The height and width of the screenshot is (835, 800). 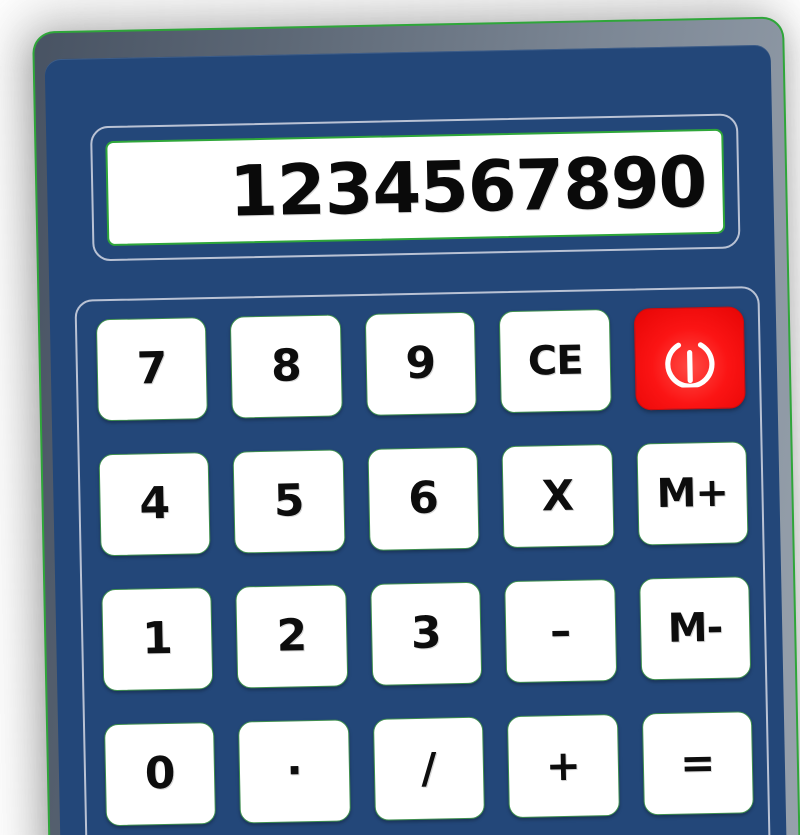 I want to click on key-label: /, so click(x=429, y=768).